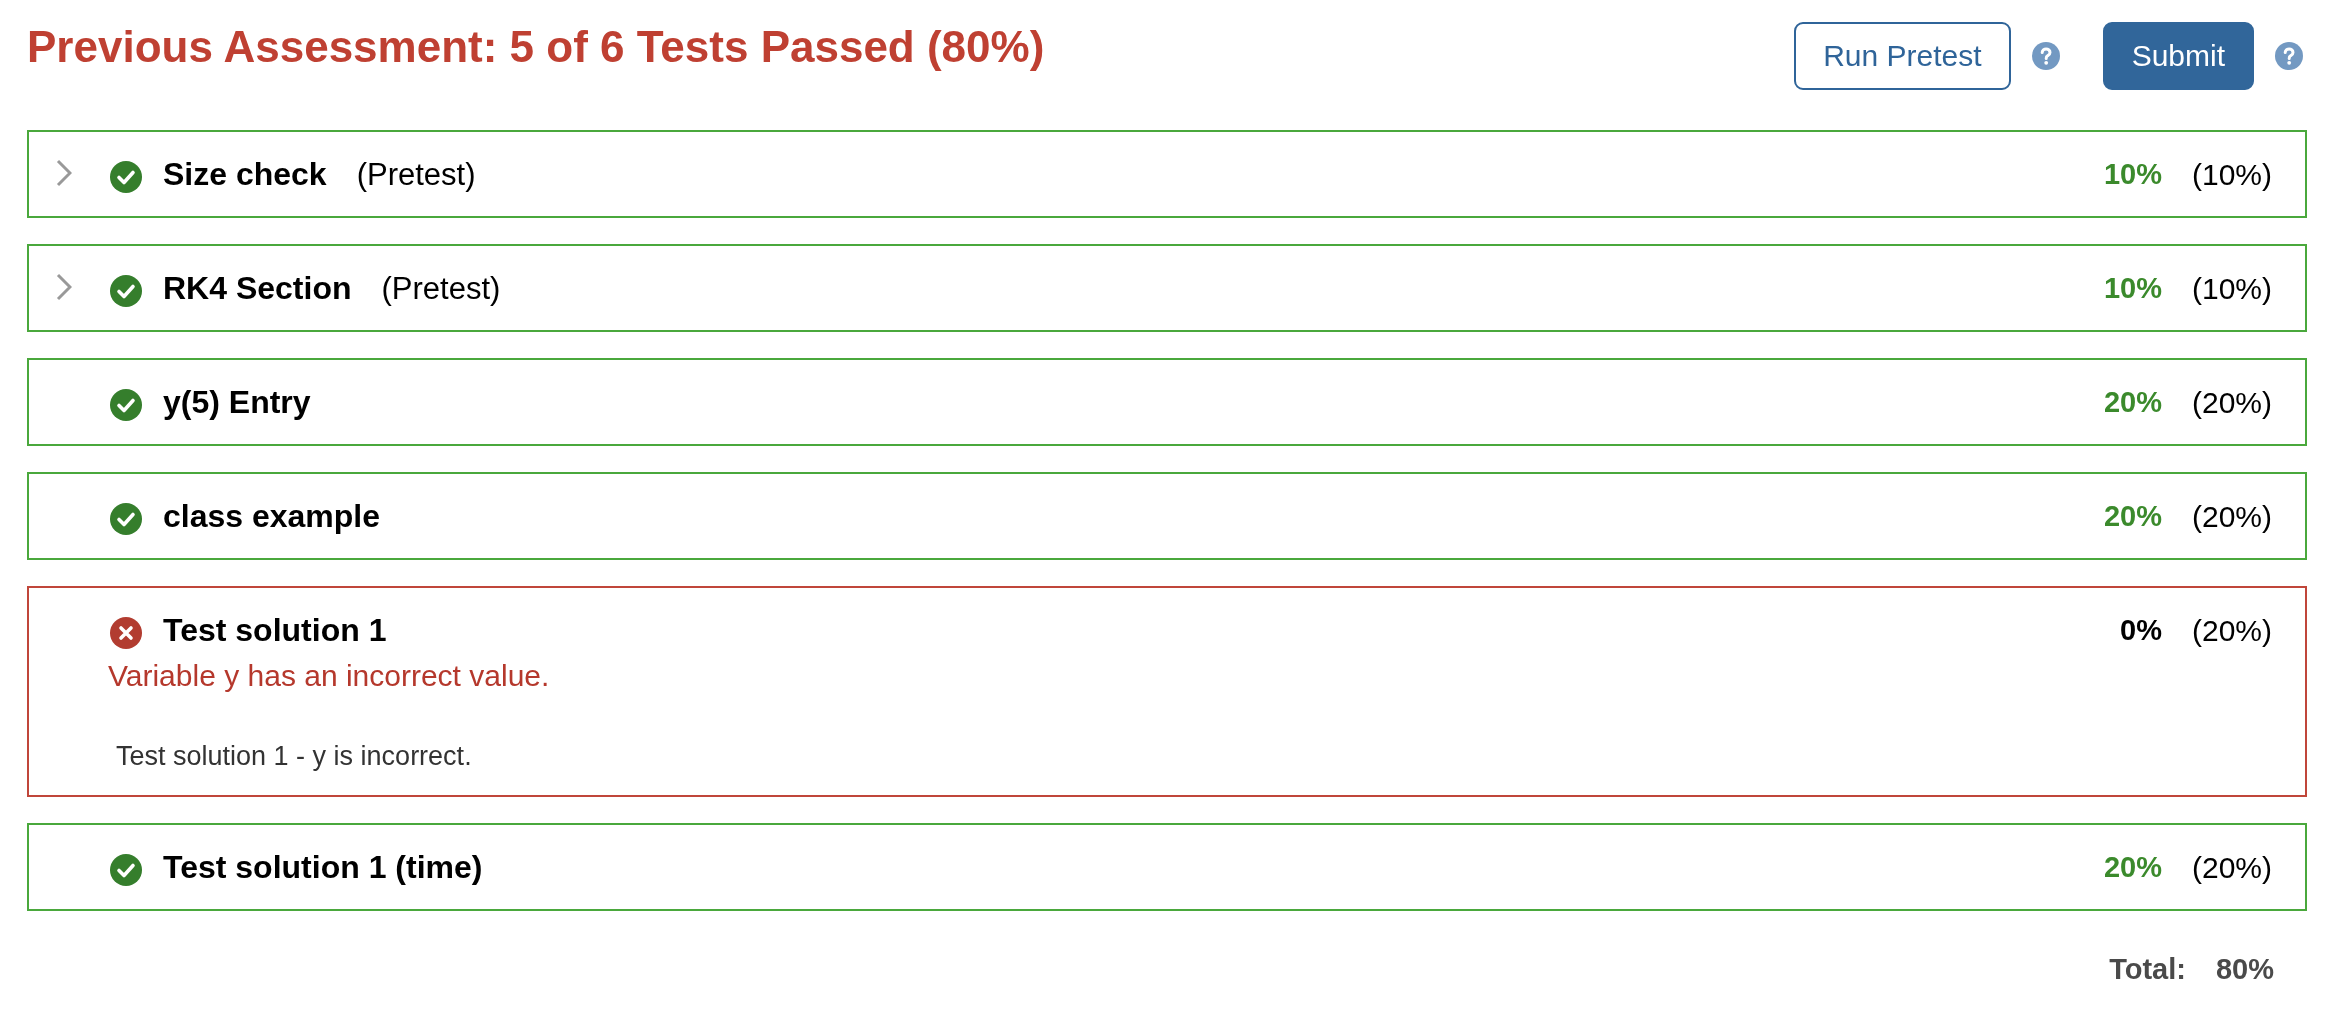 This screenshot has width=2336, height=1015. Describe the element at coordinates (237, 402) in the screenshot. I see `test-name: y(5) Entry` at that location.